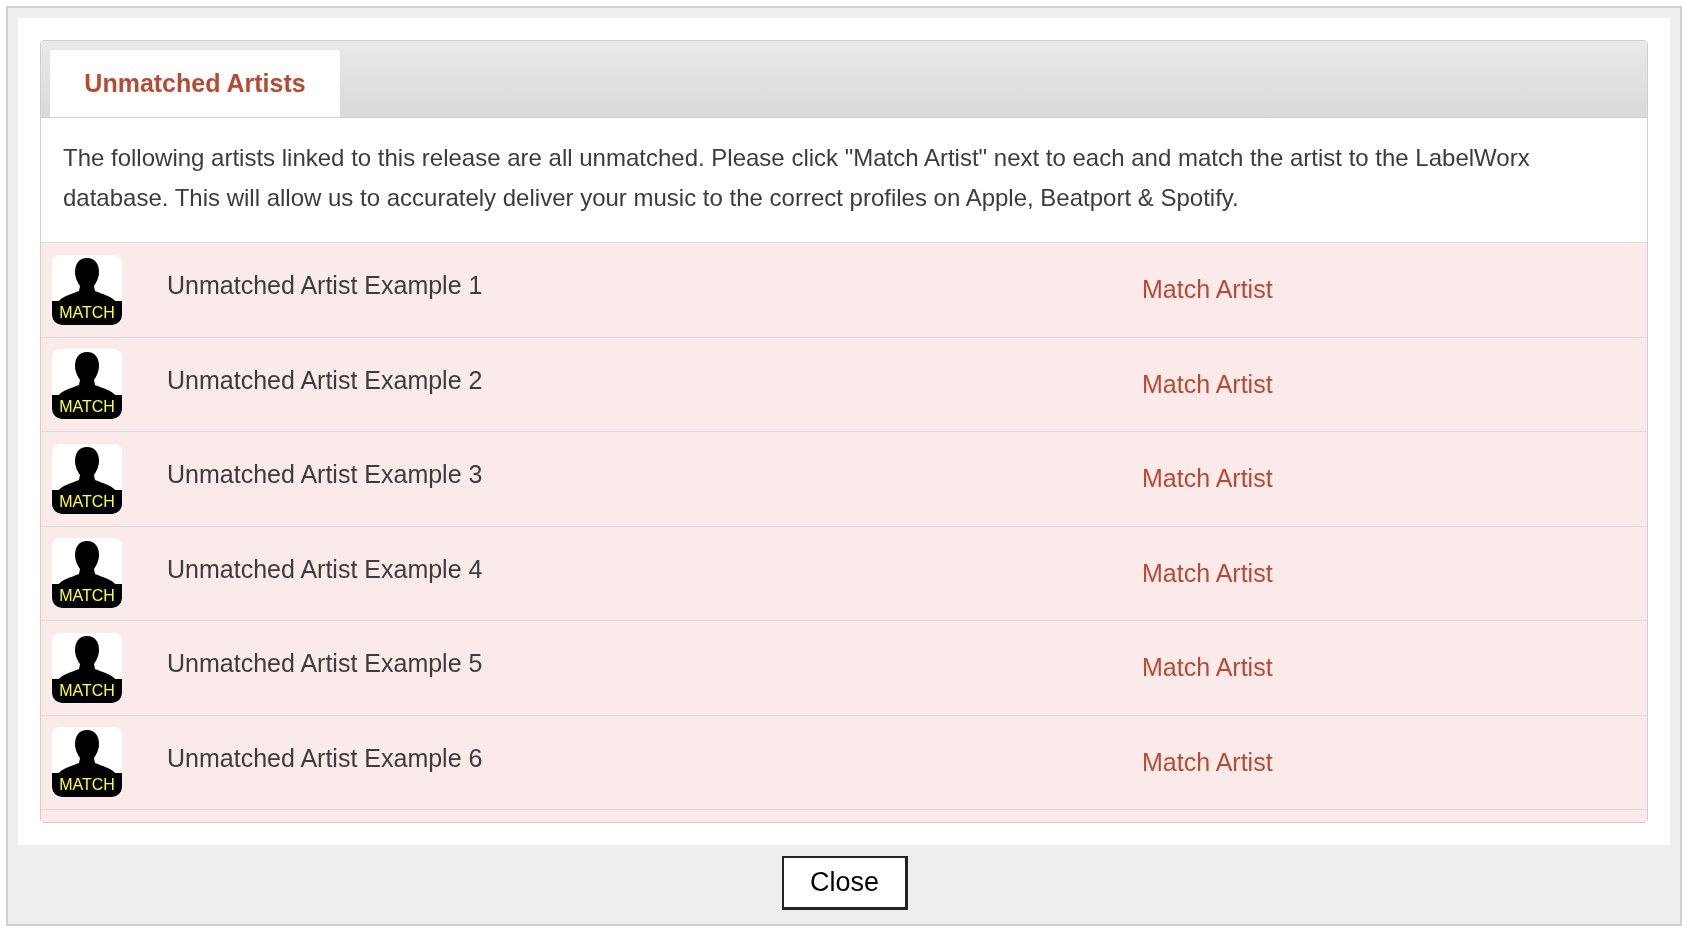 The height and width of the screenshot is (932, 1688). What do you see at coordinates (325, 286) in the screenshot?
I see `artist-name: Unmatched Artist Example 1` at bounding box center [325, 286].